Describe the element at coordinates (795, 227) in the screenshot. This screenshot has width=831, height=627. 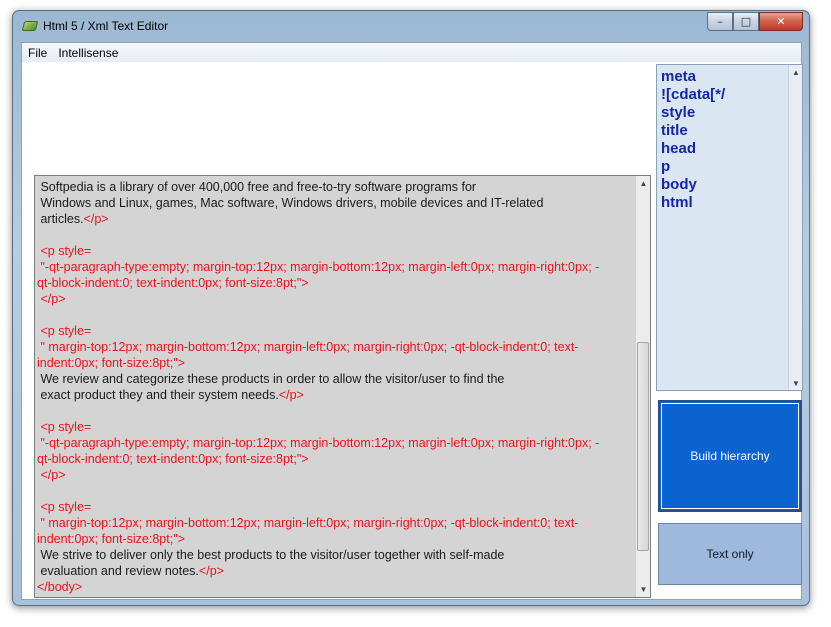
I see `tag-list-scrollbar: ▲ ▼` at that location.